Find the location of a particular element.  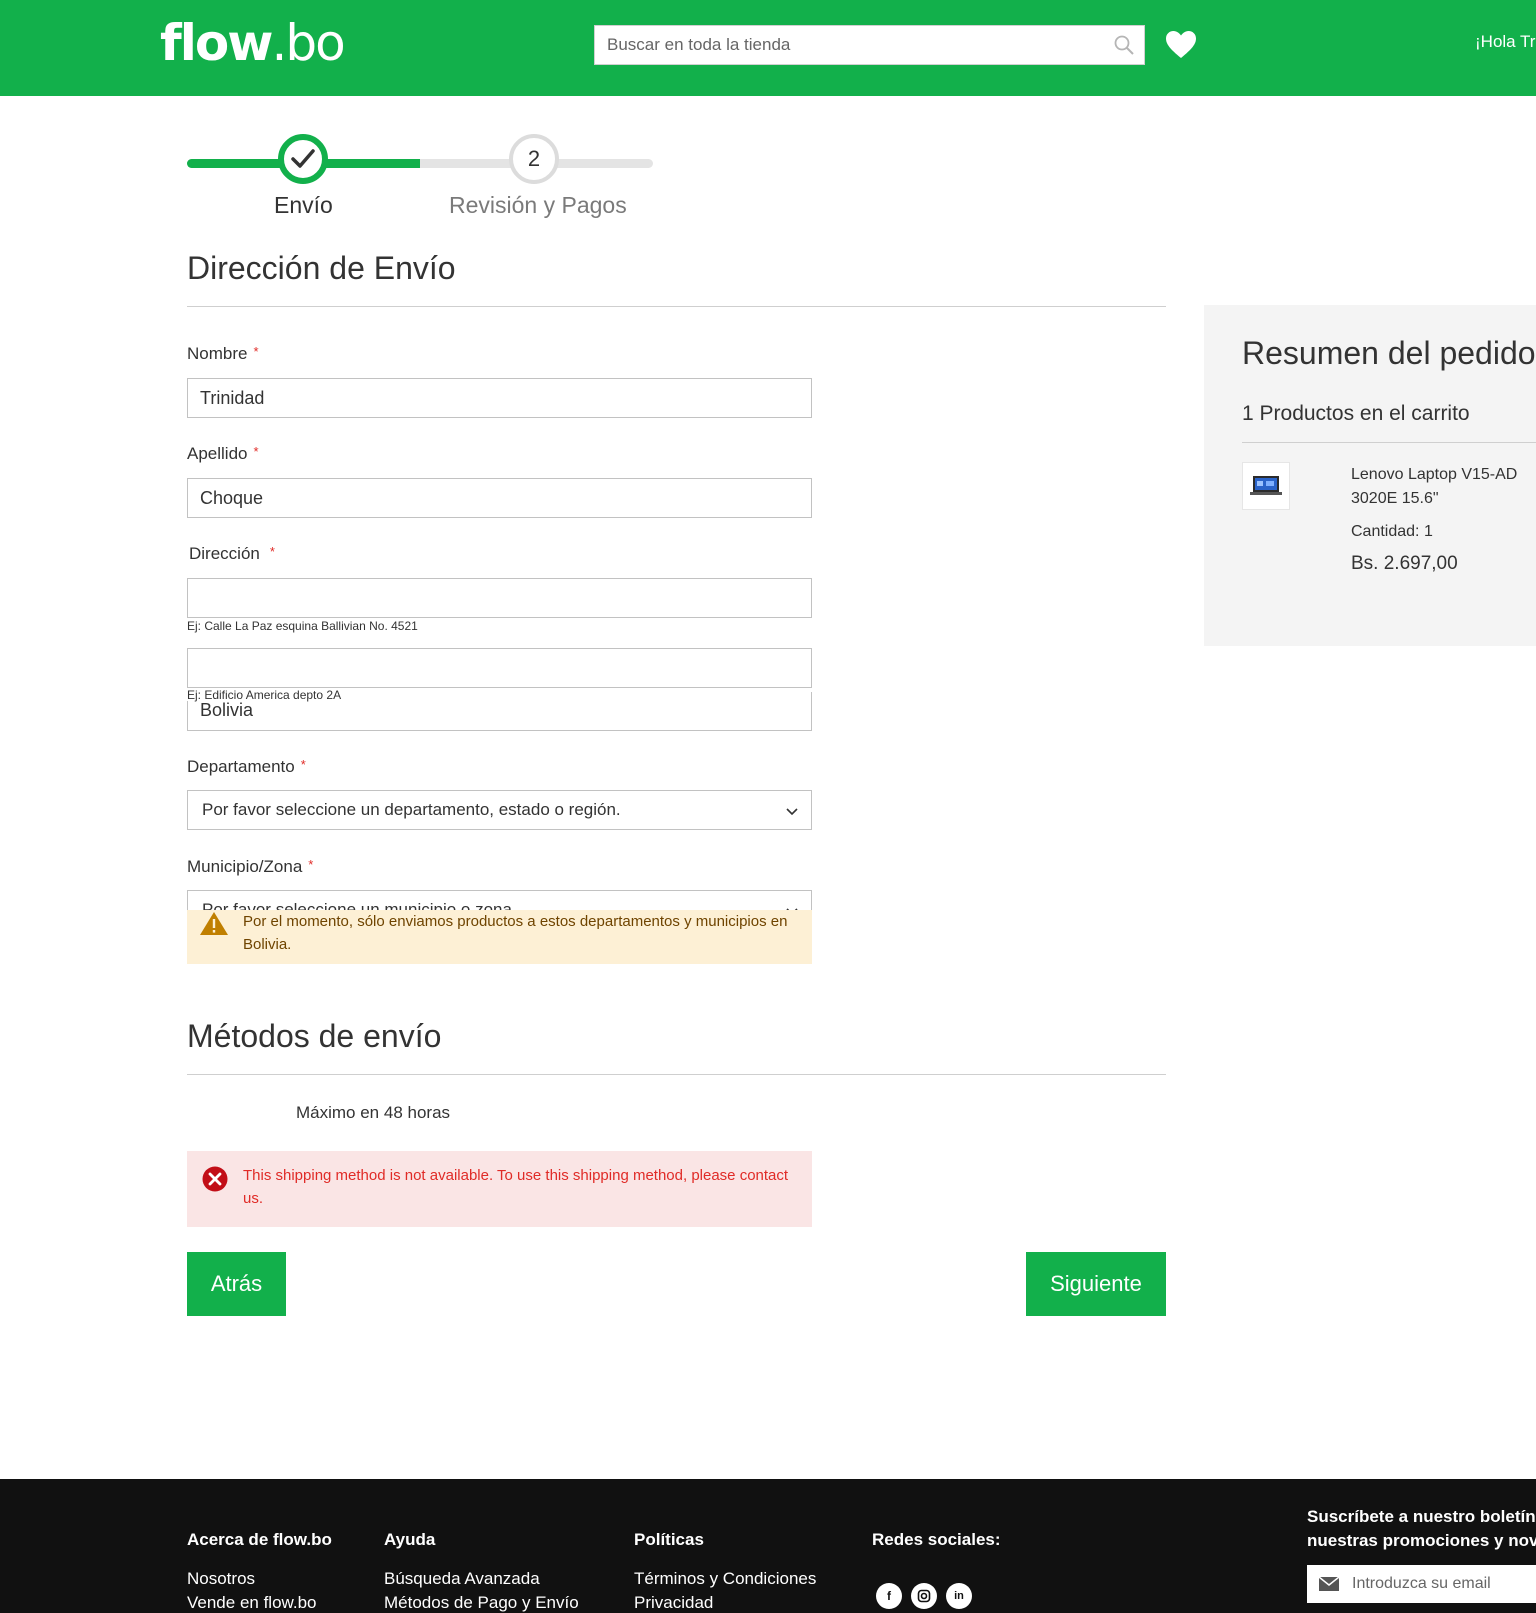

mail-icon is located at coordinates (1329, 1584).